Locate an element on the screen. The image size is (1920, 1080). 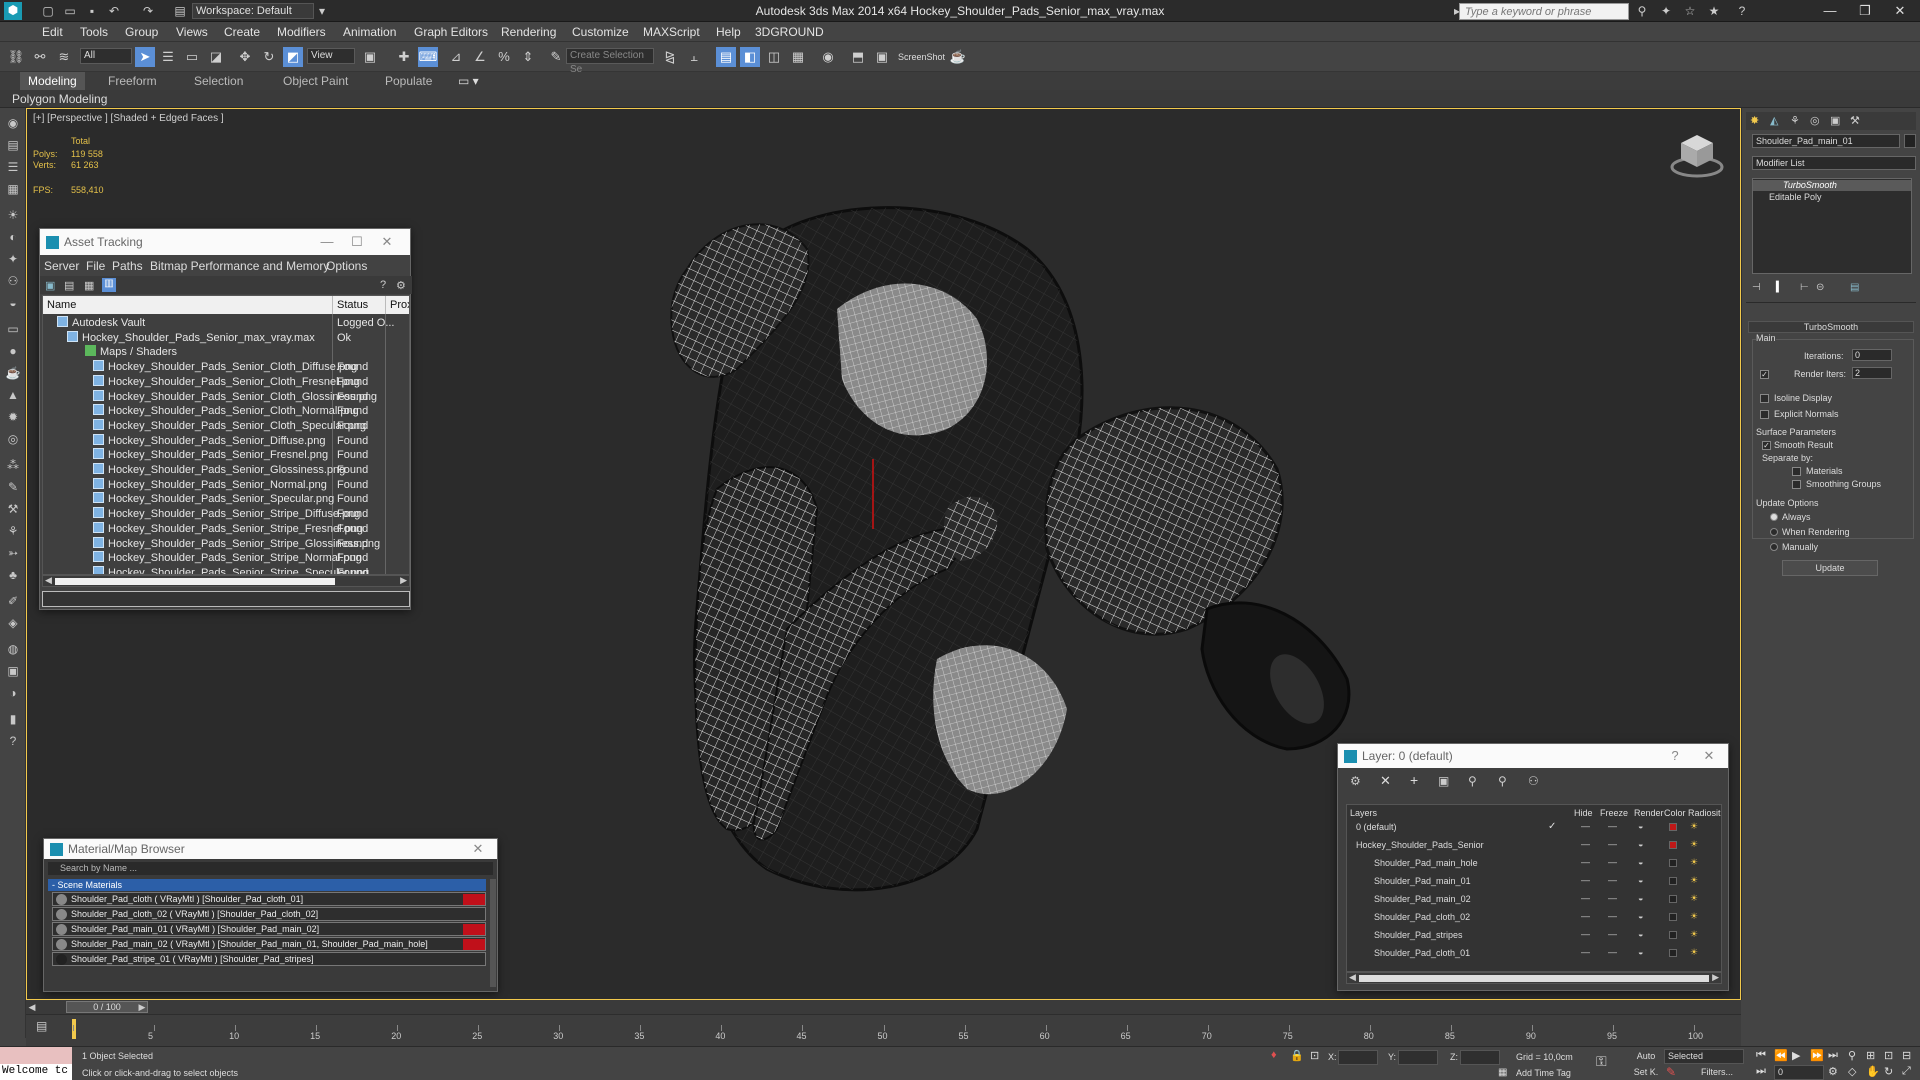
redo-icon: ↷ is located at coordinates (148, 11).